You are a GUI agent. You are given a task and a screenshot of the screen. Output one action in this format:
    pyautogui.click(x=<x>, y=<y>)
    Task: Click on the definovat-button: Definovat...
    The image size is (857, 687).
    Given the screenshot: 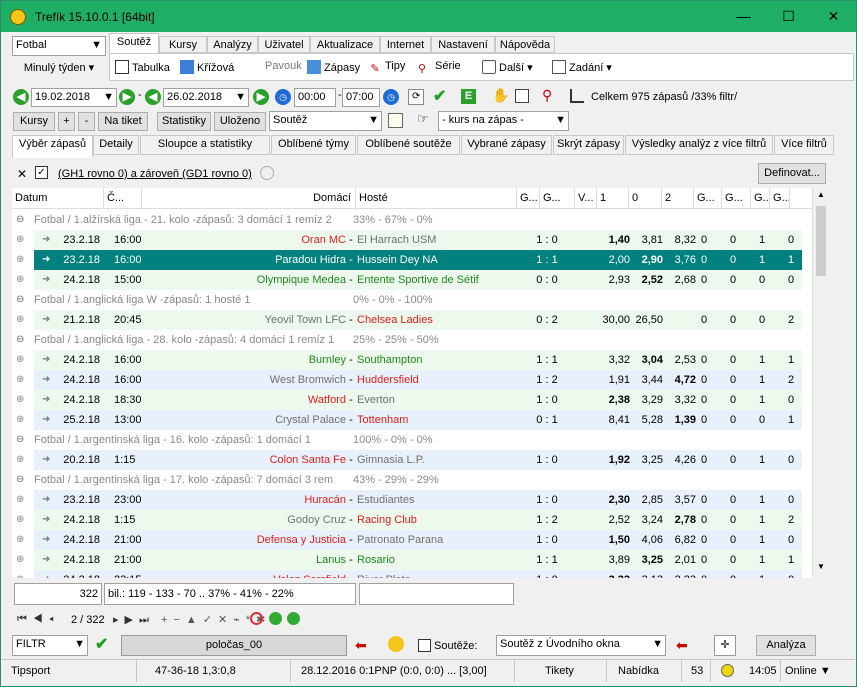 What is the action you would take?
    pyautogui.click(x=792, y=173)
    